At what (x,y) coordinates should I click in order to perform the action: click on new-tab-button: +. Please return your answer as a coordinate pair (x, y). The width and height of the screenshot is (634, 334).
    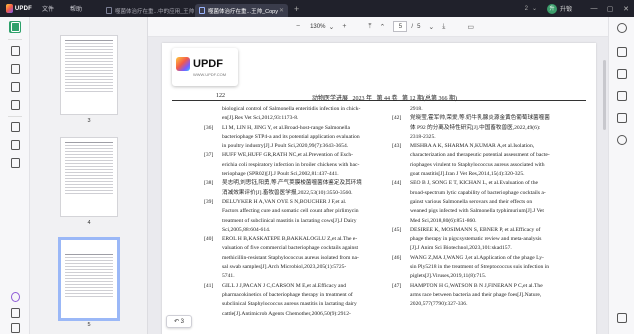
    Looking at the image, I should click on (296, 9).